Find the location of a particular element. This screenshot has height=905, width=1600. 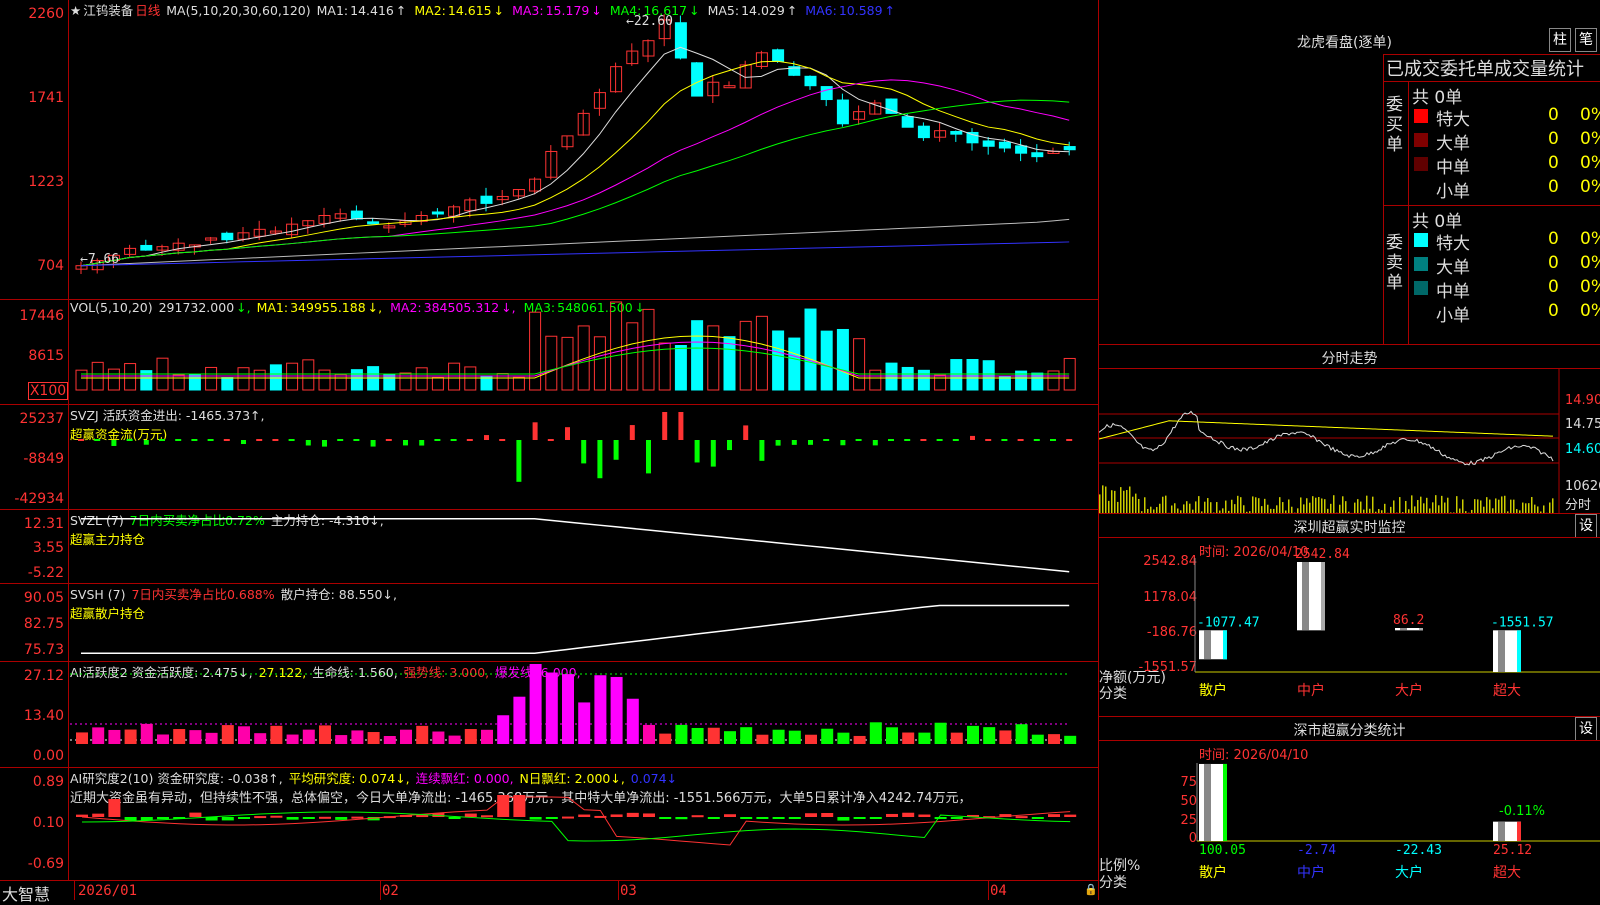

ai-activity-chart is located at coordinates (584, 714).